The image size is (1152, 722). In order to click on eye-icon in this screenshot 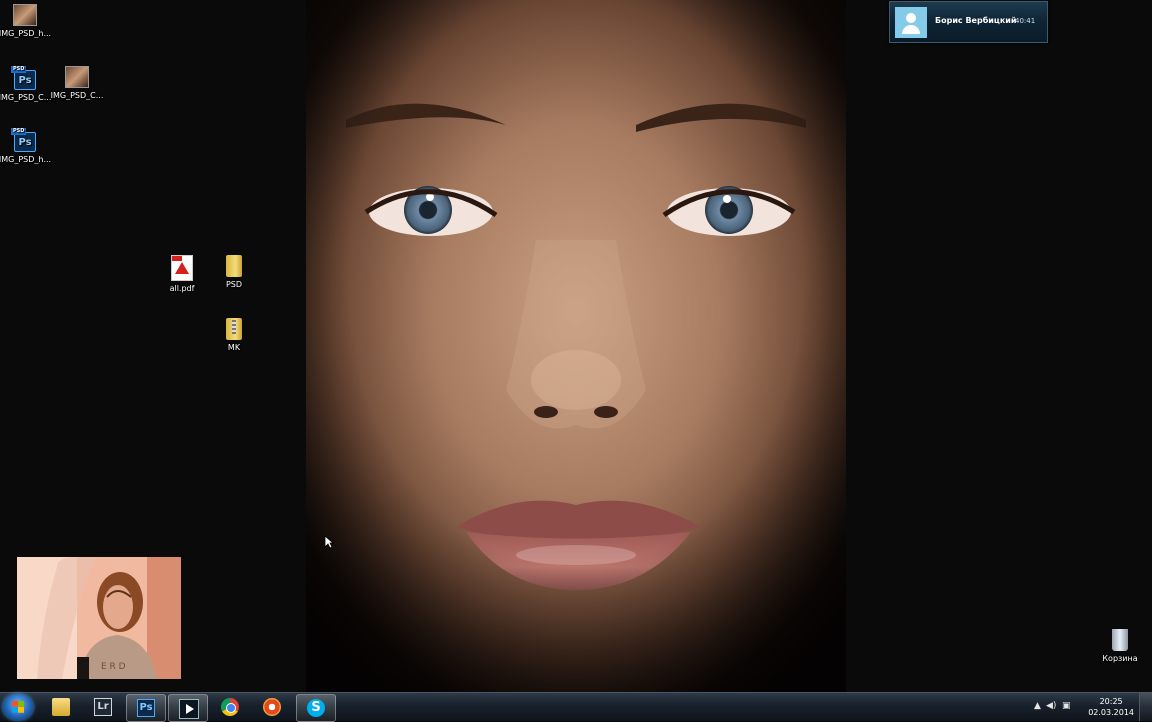, I will do `click(272, 707)`.